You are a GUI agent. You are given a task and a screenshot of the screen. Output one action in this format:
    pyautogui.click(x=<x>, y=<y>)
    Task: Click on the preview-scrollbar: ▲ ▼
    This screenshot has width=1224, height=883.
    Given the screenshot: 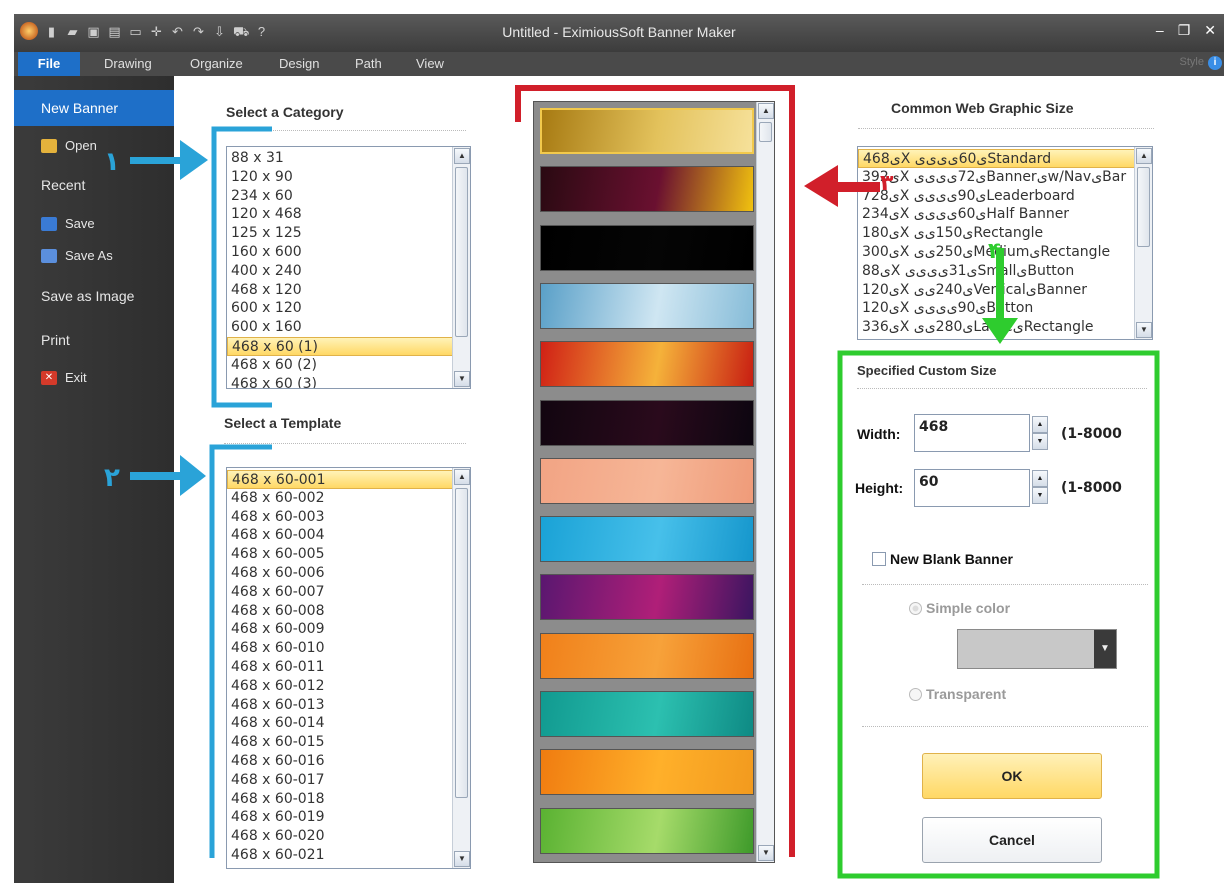 What is the action you would take?
    pyautogui.click(x=765, y=482)
    